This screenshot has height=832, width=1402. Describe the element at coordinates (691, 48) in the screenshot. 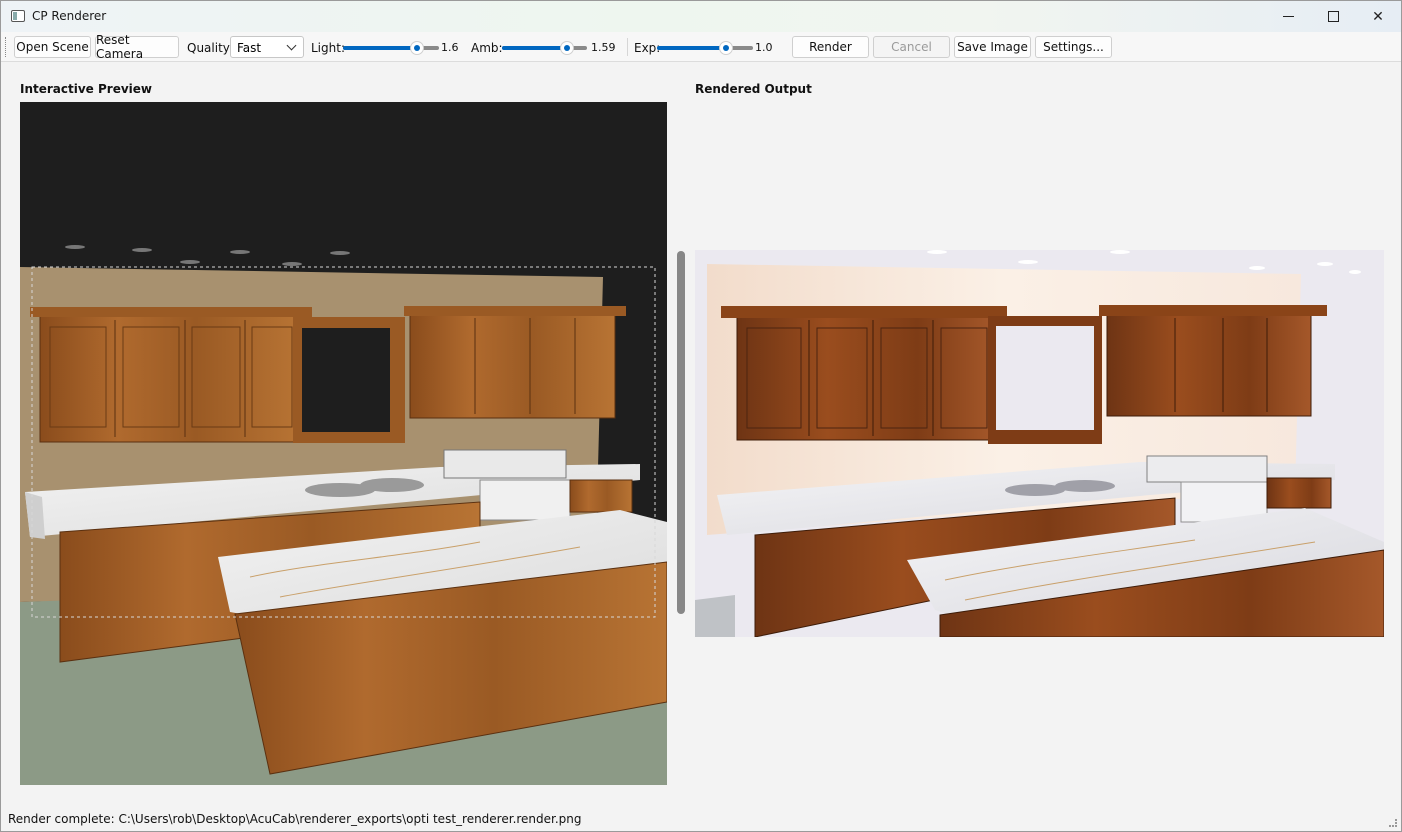

I see `exp-slider-fill` at that location.